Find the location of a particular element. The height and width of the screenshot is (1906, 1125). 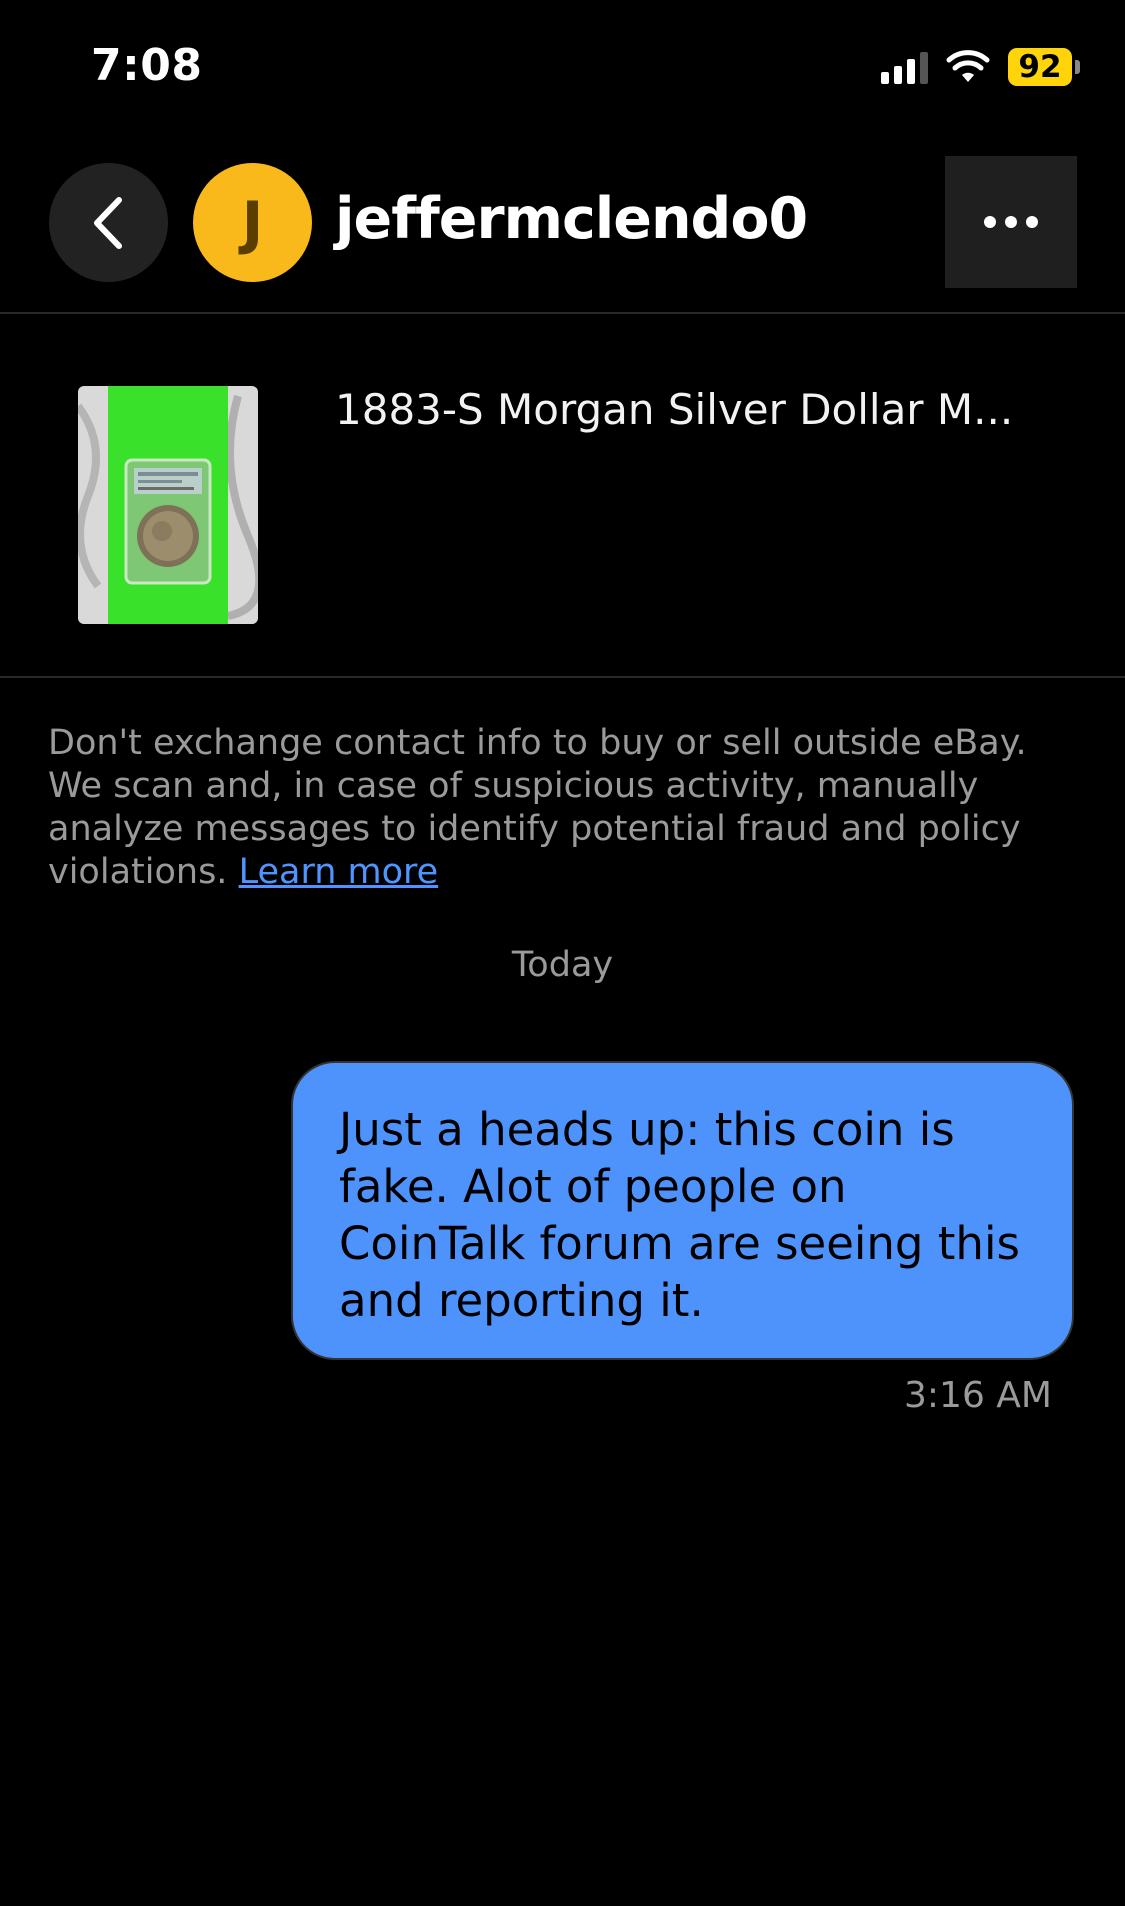

status-indicators: 92 is located at coordinates (980, 67).